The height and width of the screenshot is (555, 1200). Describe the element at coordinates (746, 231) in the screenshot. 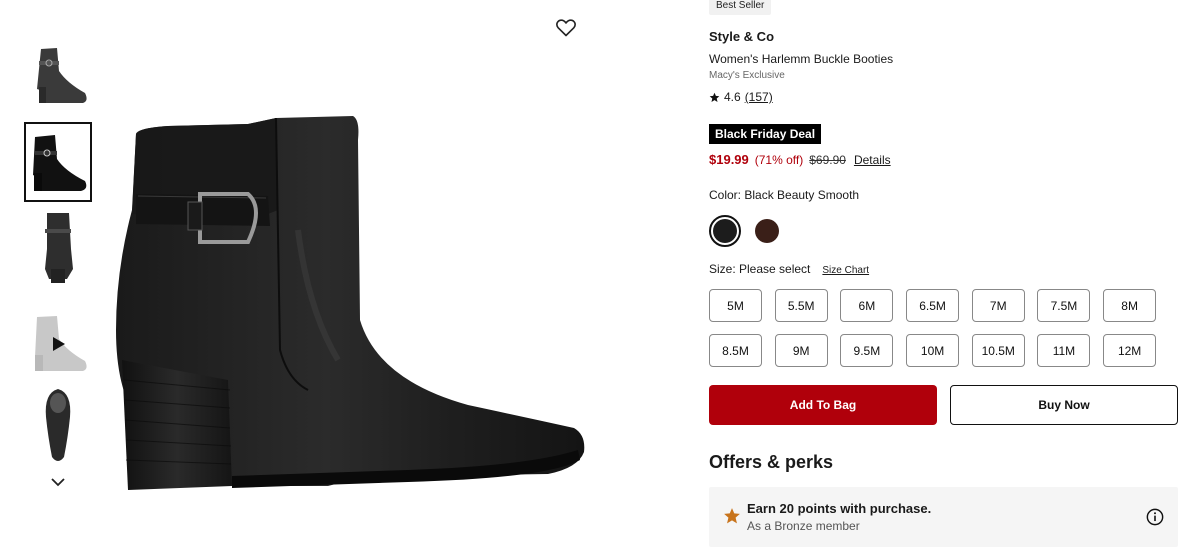

I see `color-swatches` at that location.